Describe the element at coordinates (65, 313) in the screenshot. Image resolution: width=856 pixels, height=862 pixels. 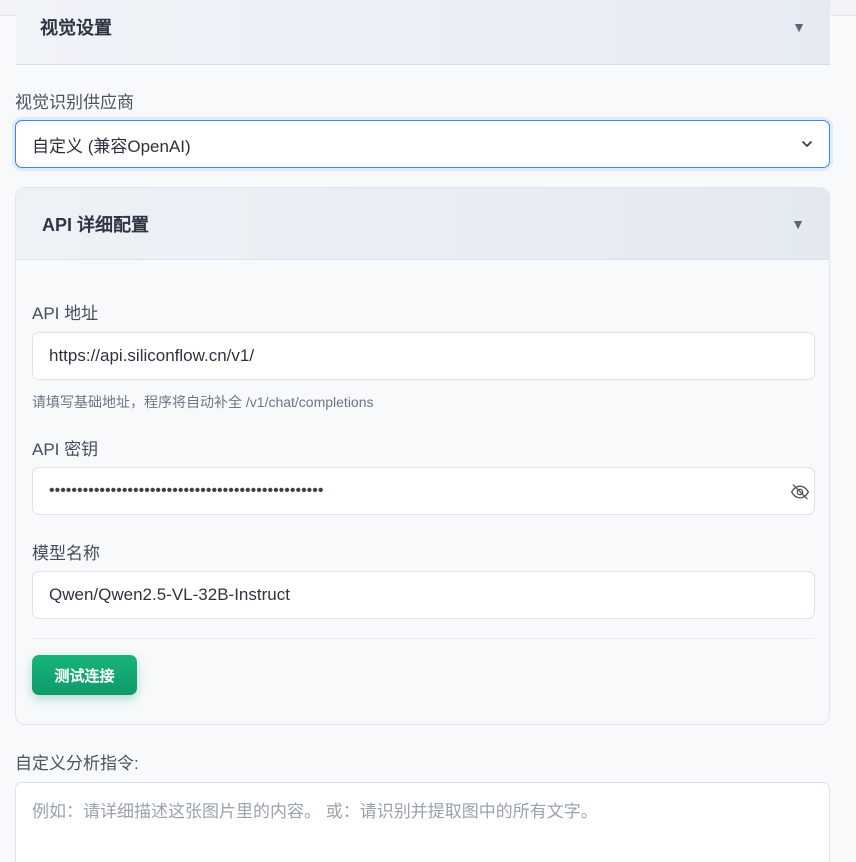
I see `api-address-label: API 地址` at that location.